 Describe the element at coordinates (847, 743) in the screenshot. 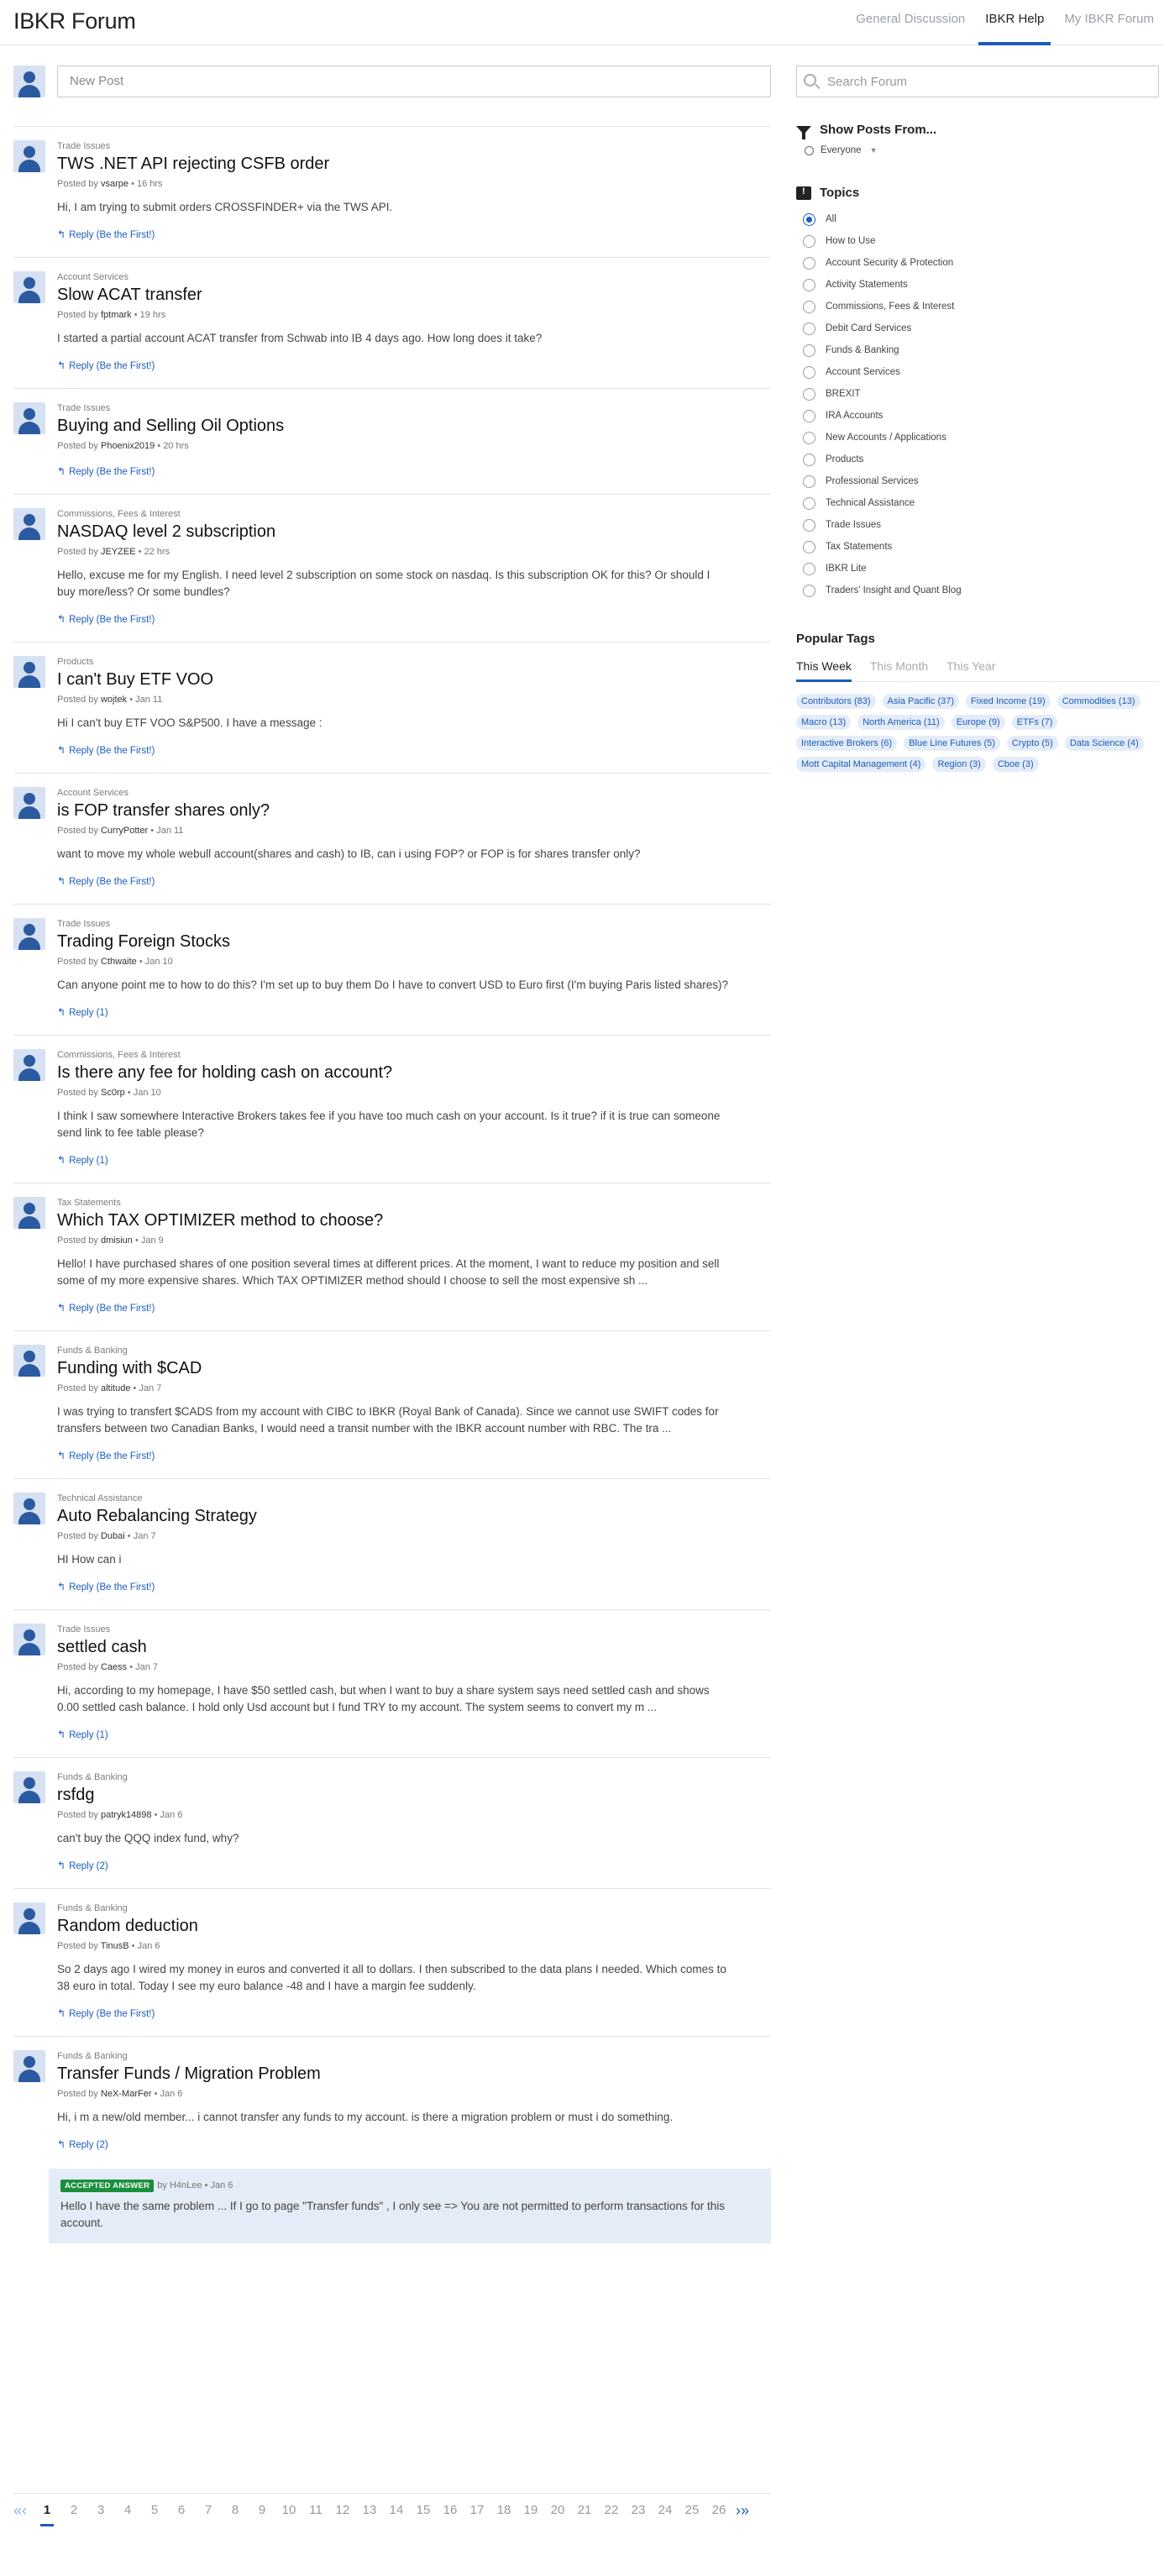

I see `tag-pill: Interactive Brokers (6)` at that location.